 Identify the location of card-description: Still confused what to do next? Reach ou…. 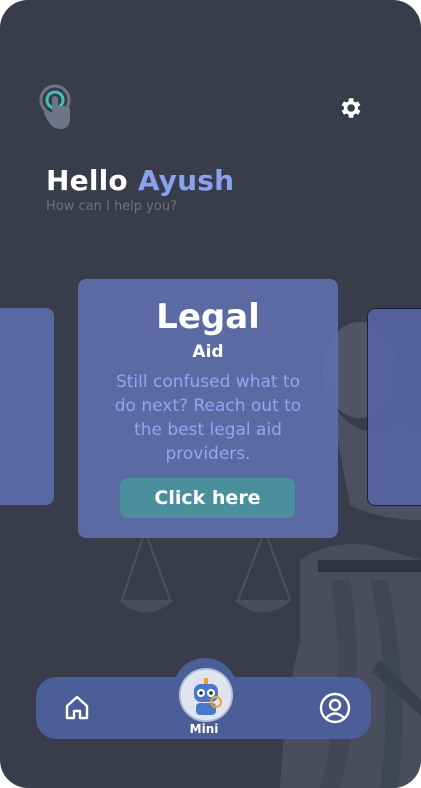
(208, 418).